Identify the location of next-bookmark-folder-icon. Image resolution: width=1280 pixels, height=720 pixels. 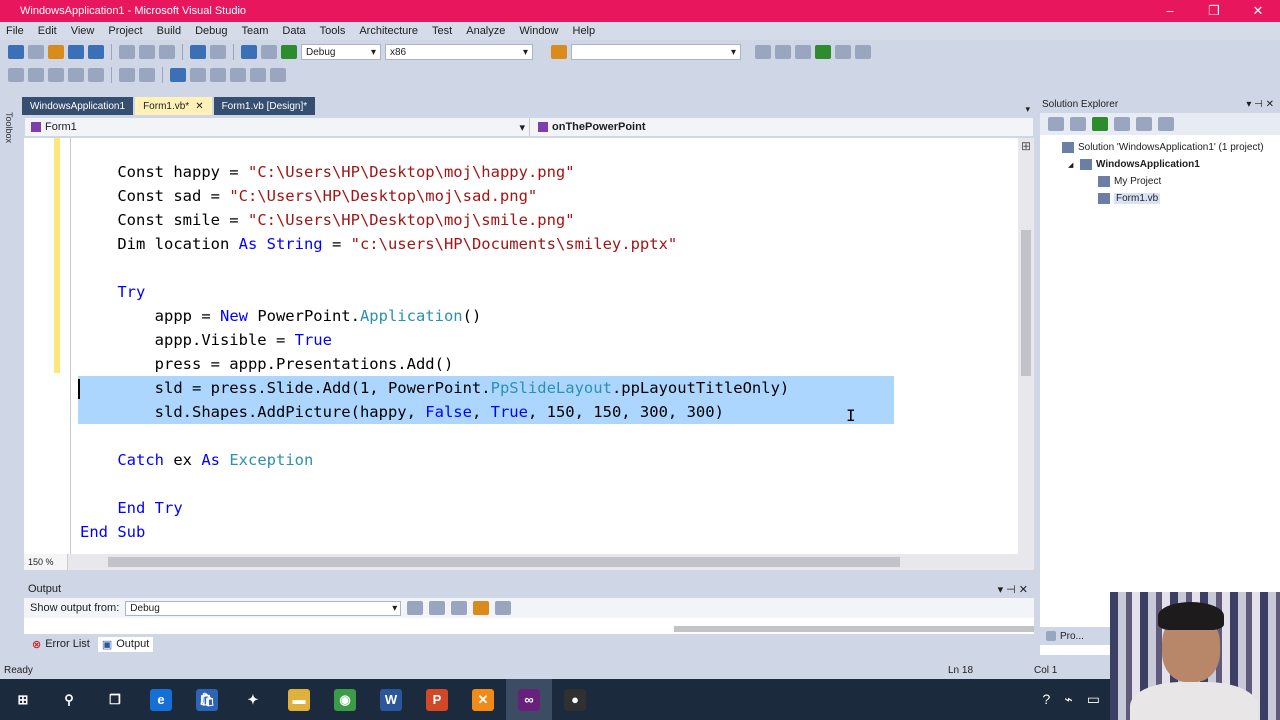
(258, 75).